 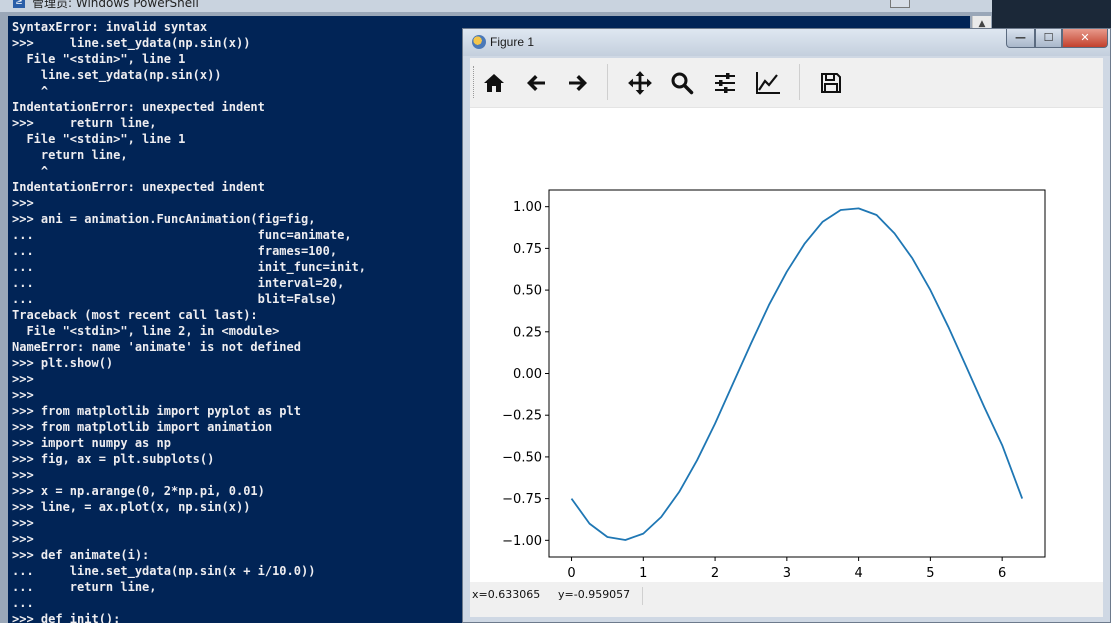 What do you see at coordinates (131, 43) in the screenshot?
I see `console-line: >>> line.set_ydata(np.sin(x))` at bounding box center [131, 43].